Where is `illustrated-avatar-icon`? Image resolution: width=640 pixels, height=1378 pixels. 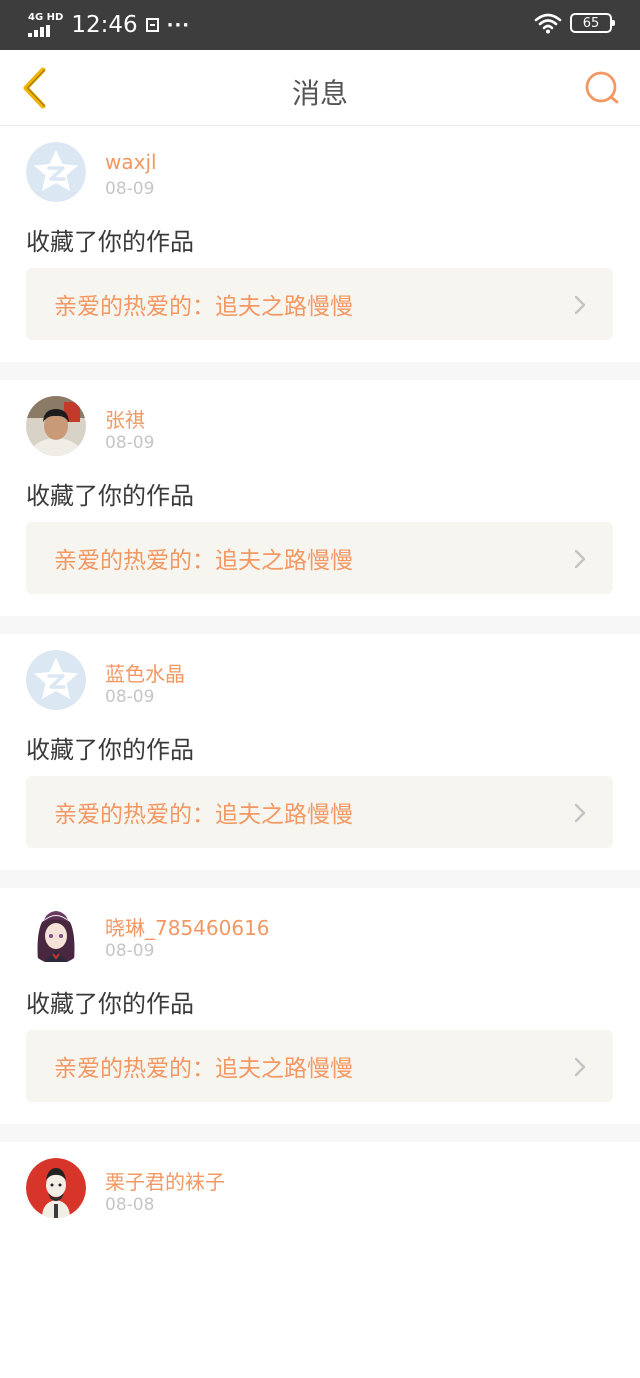
illustrated-avatar-icon is located at coordinates (56, 1188).